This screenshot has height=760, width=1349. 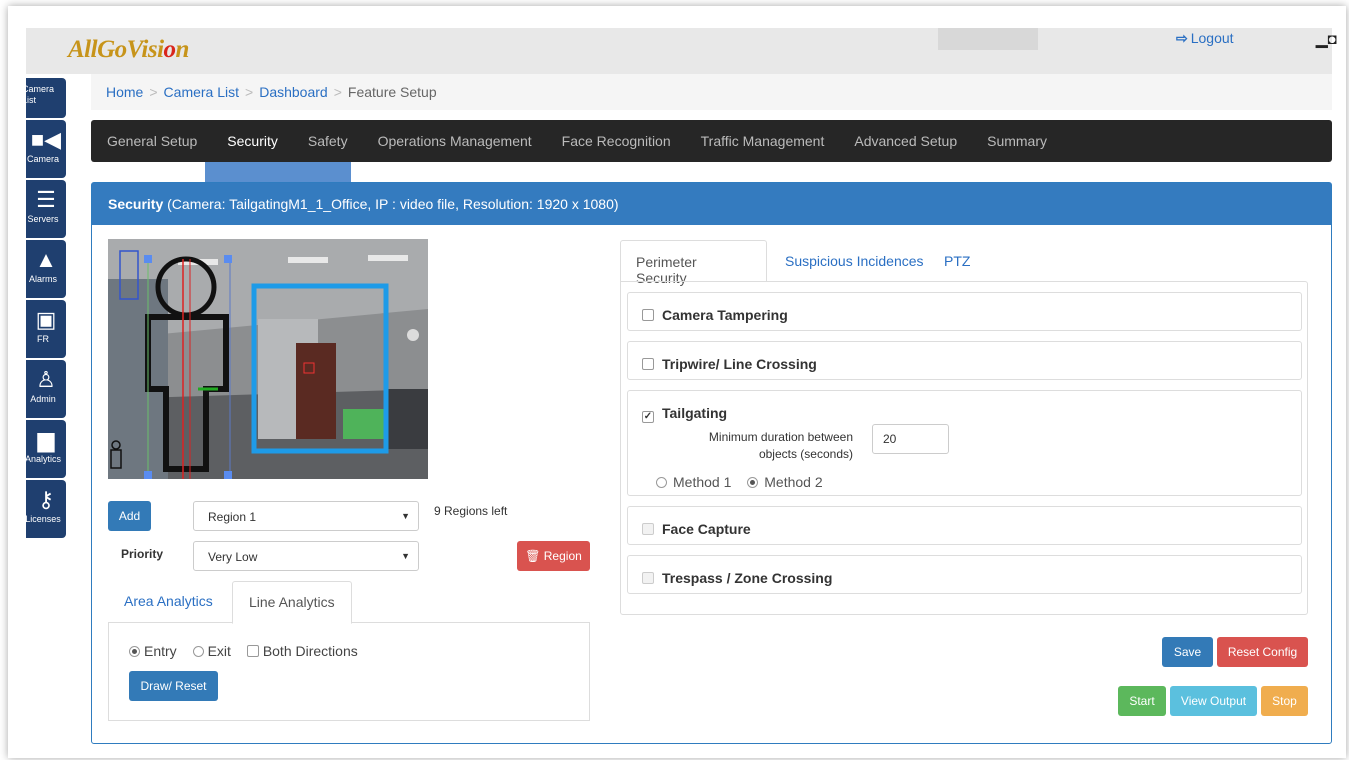 I want to click on sidebar-item-analytics: ▆ Analytics, so click(x=46, y=449).